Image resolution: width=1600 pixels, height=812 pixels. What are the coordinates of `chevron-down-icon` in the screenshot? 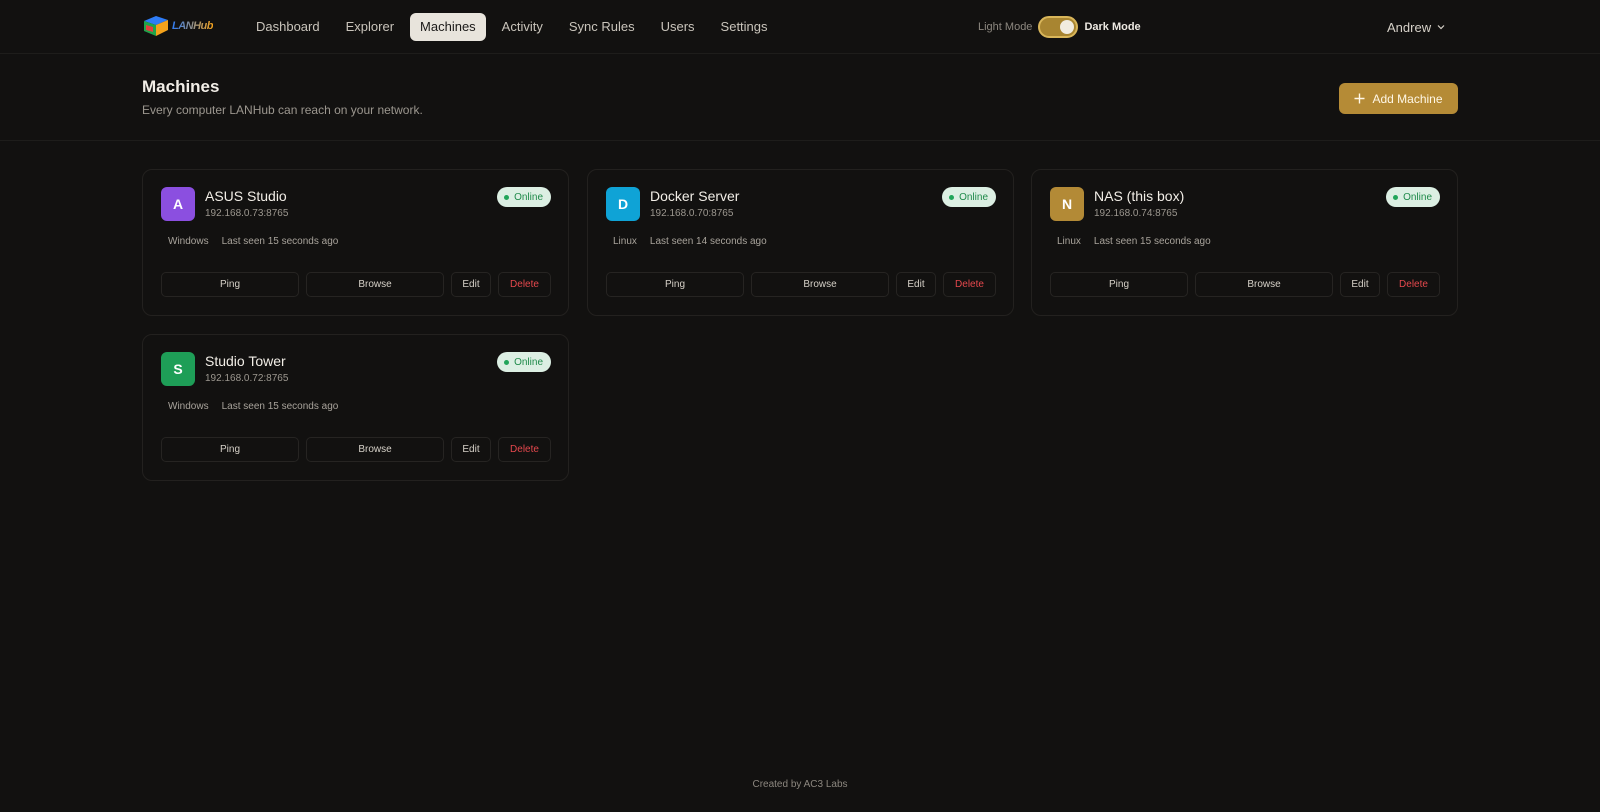 It's located at (1441, 27).